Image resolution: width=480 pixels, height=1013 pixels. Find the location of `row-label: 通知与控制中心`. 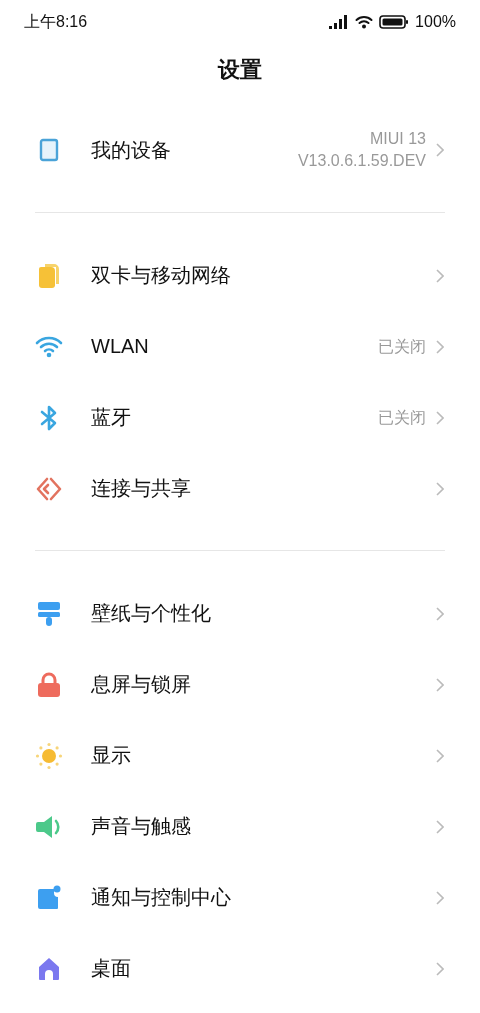

row-label: 通知与控制中心 is located at coordinates (161, 897).